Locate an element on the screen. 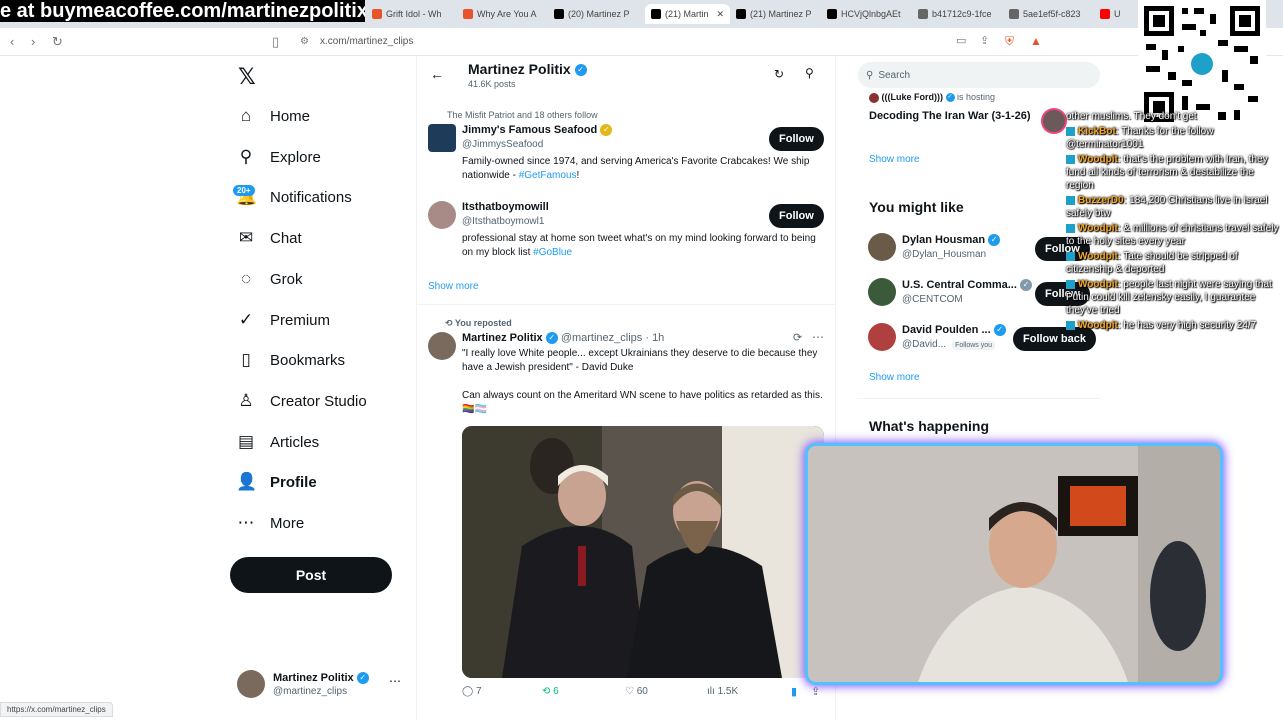 The image size is (1283, 720). cast-icon: ▭ is located at coordinates (961, 40).